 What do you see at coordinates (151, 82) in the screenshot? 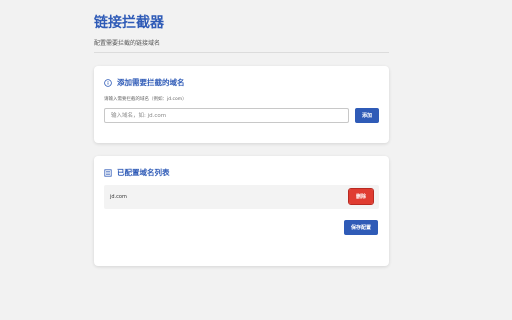
I see `add-domain-heading-label: 添加需要拦截的域名` at bounding box center [151, 82].